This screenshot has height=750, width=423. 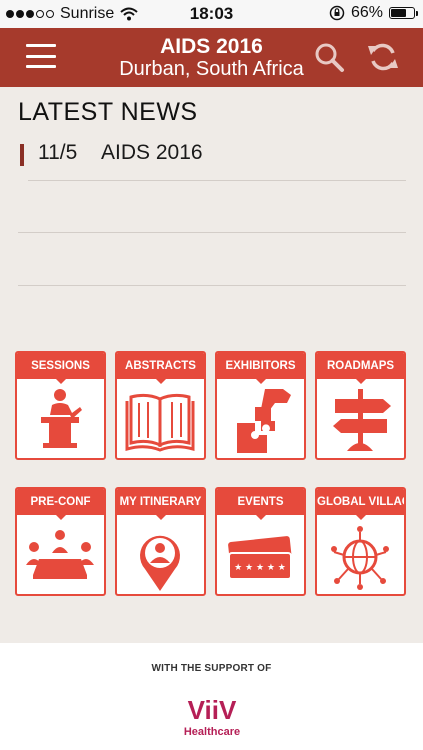 I want to click on tile-exhibitors: EXHIBITORS, so click(x=260, y=405).